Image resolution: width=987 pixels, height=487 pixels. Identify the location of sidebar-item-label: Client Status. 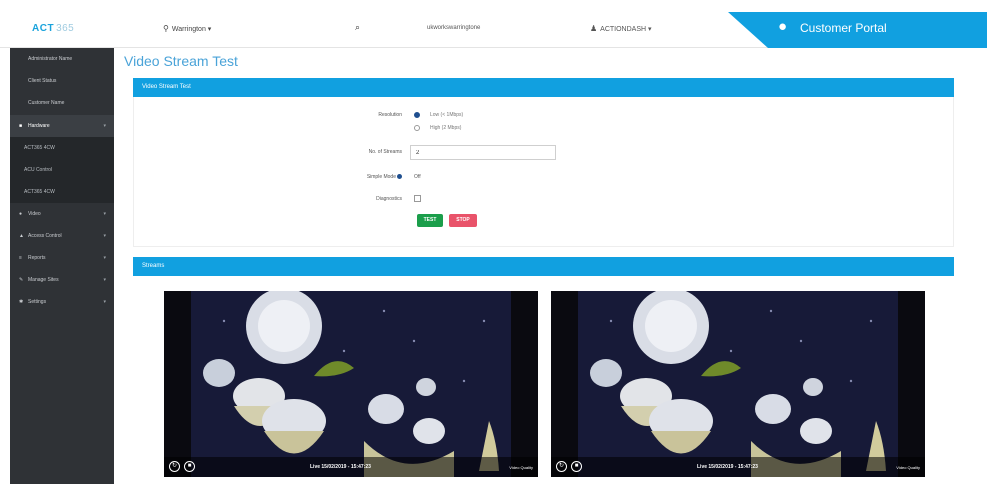
(42, 81).